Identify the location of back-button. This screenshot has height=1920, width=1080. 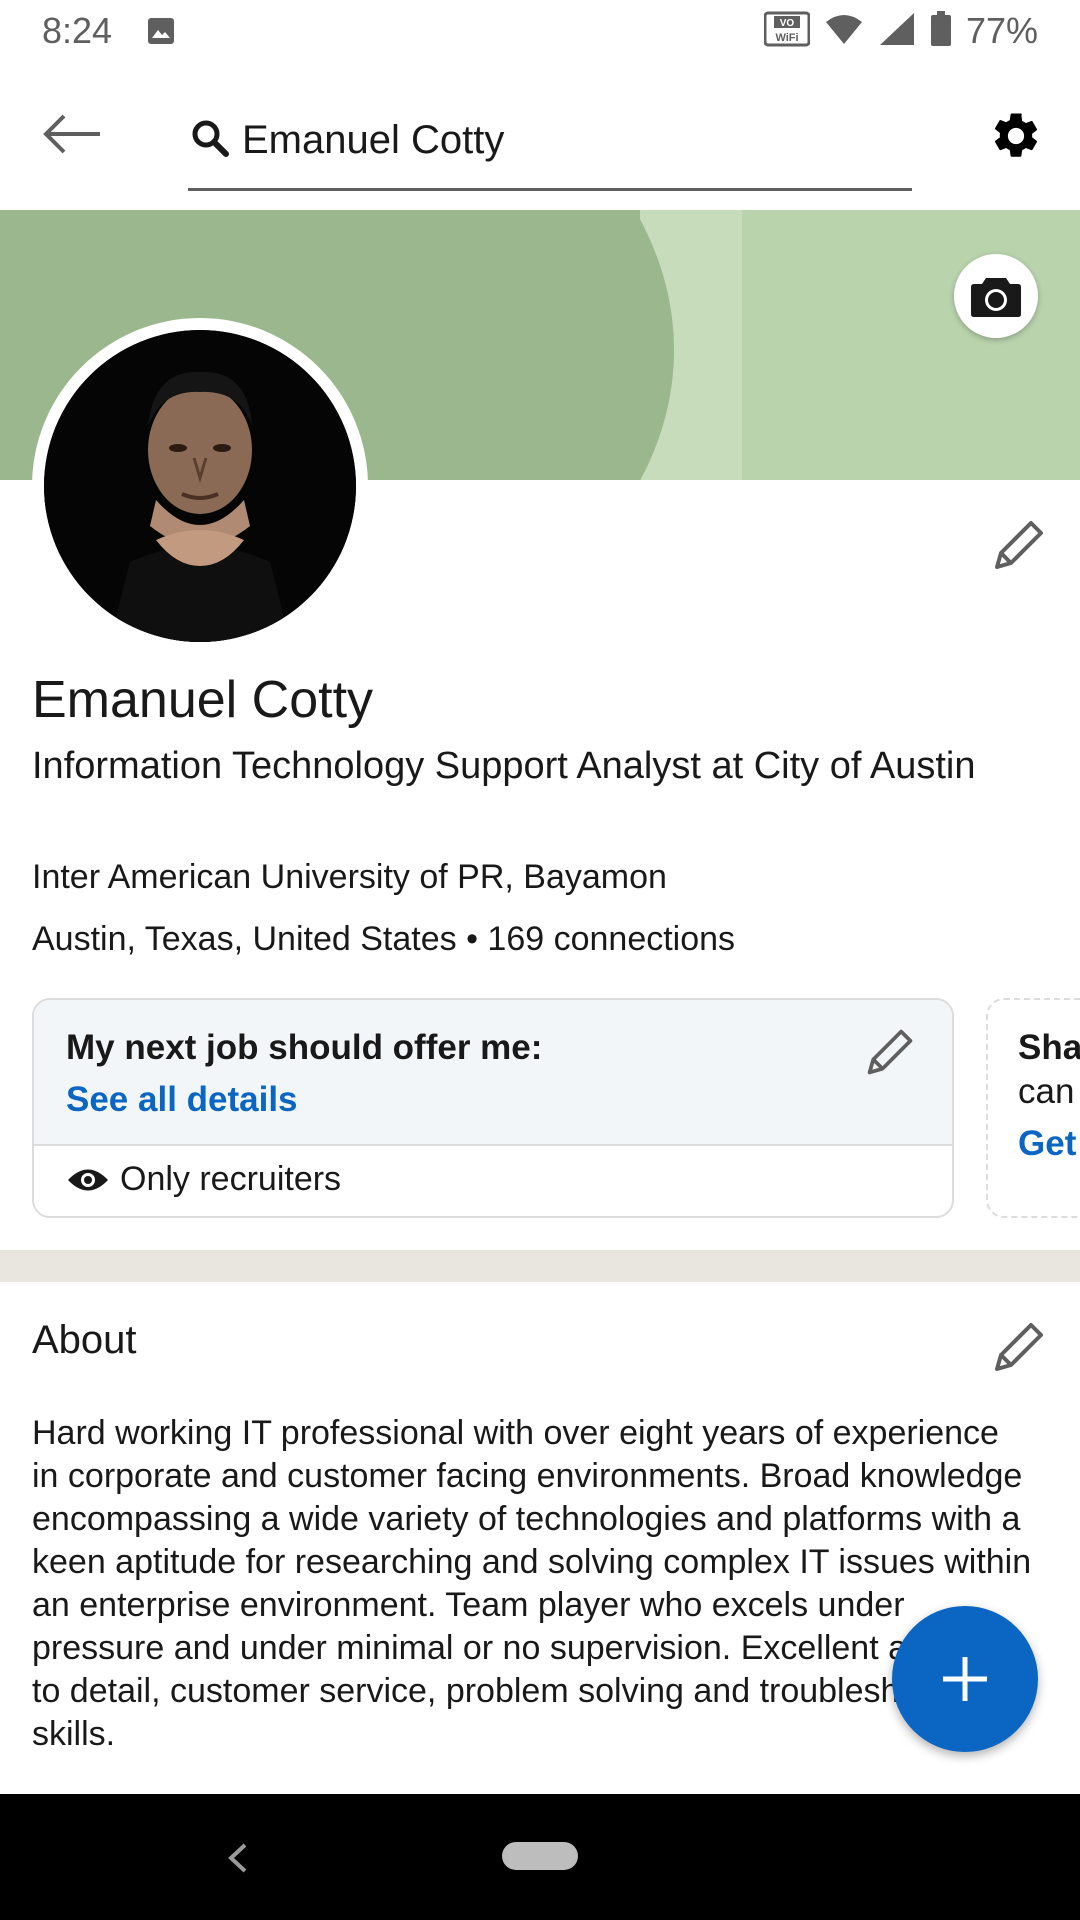
(72, 134).